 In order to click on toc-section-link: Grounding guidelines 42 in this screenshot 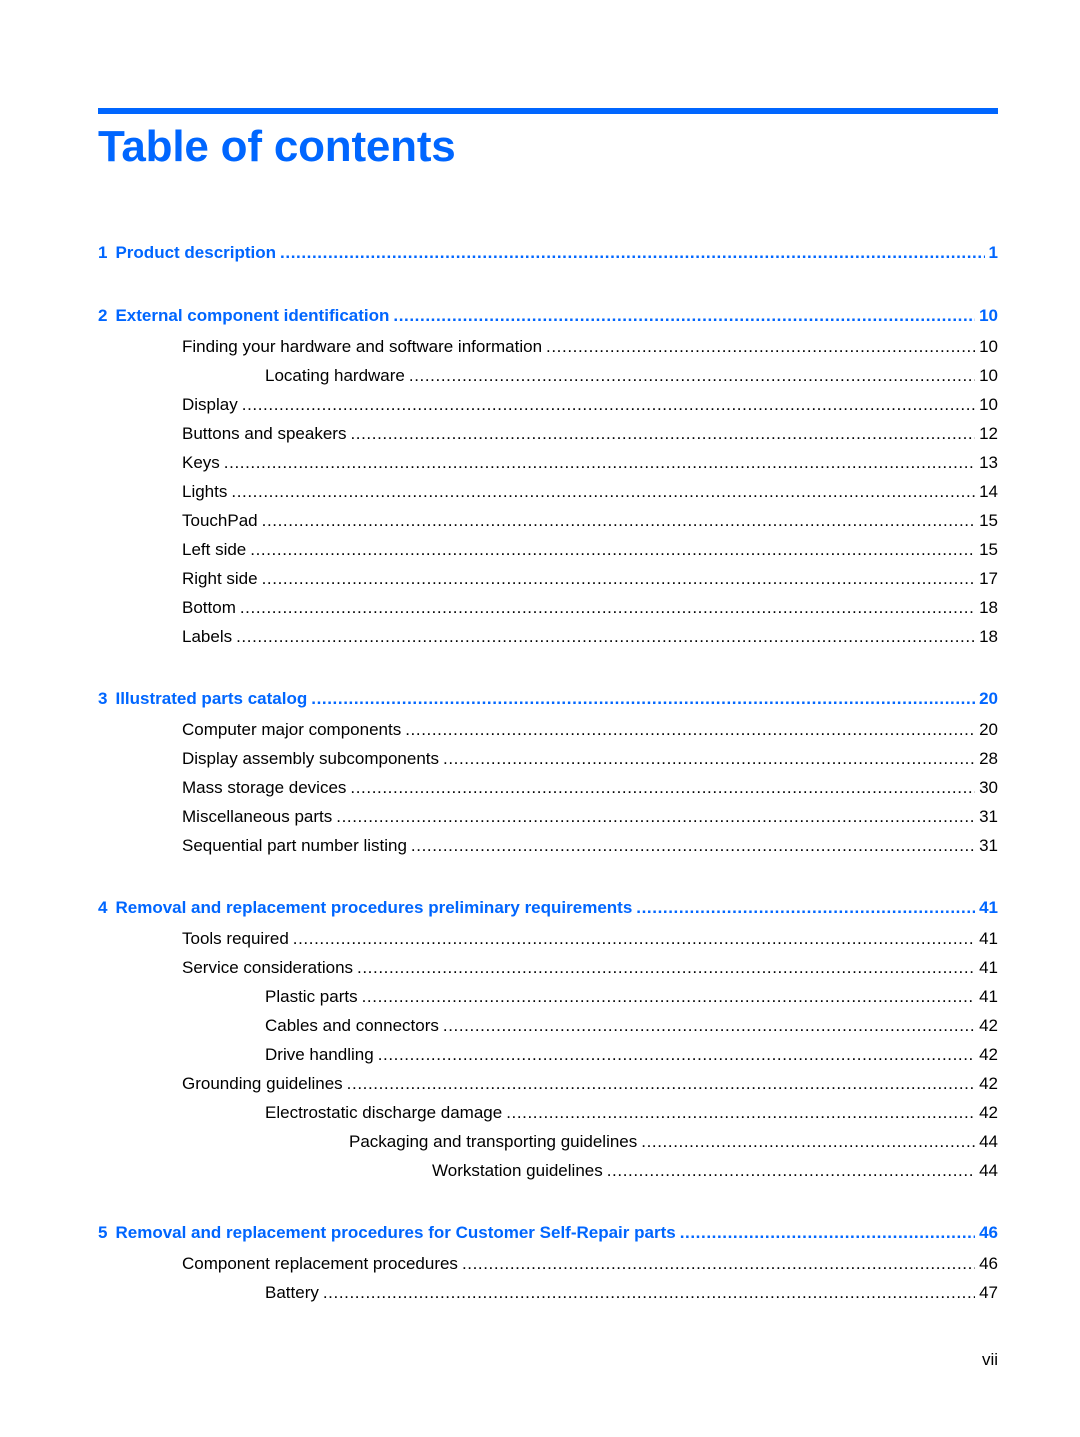, I will do `click(590, 1084)`.